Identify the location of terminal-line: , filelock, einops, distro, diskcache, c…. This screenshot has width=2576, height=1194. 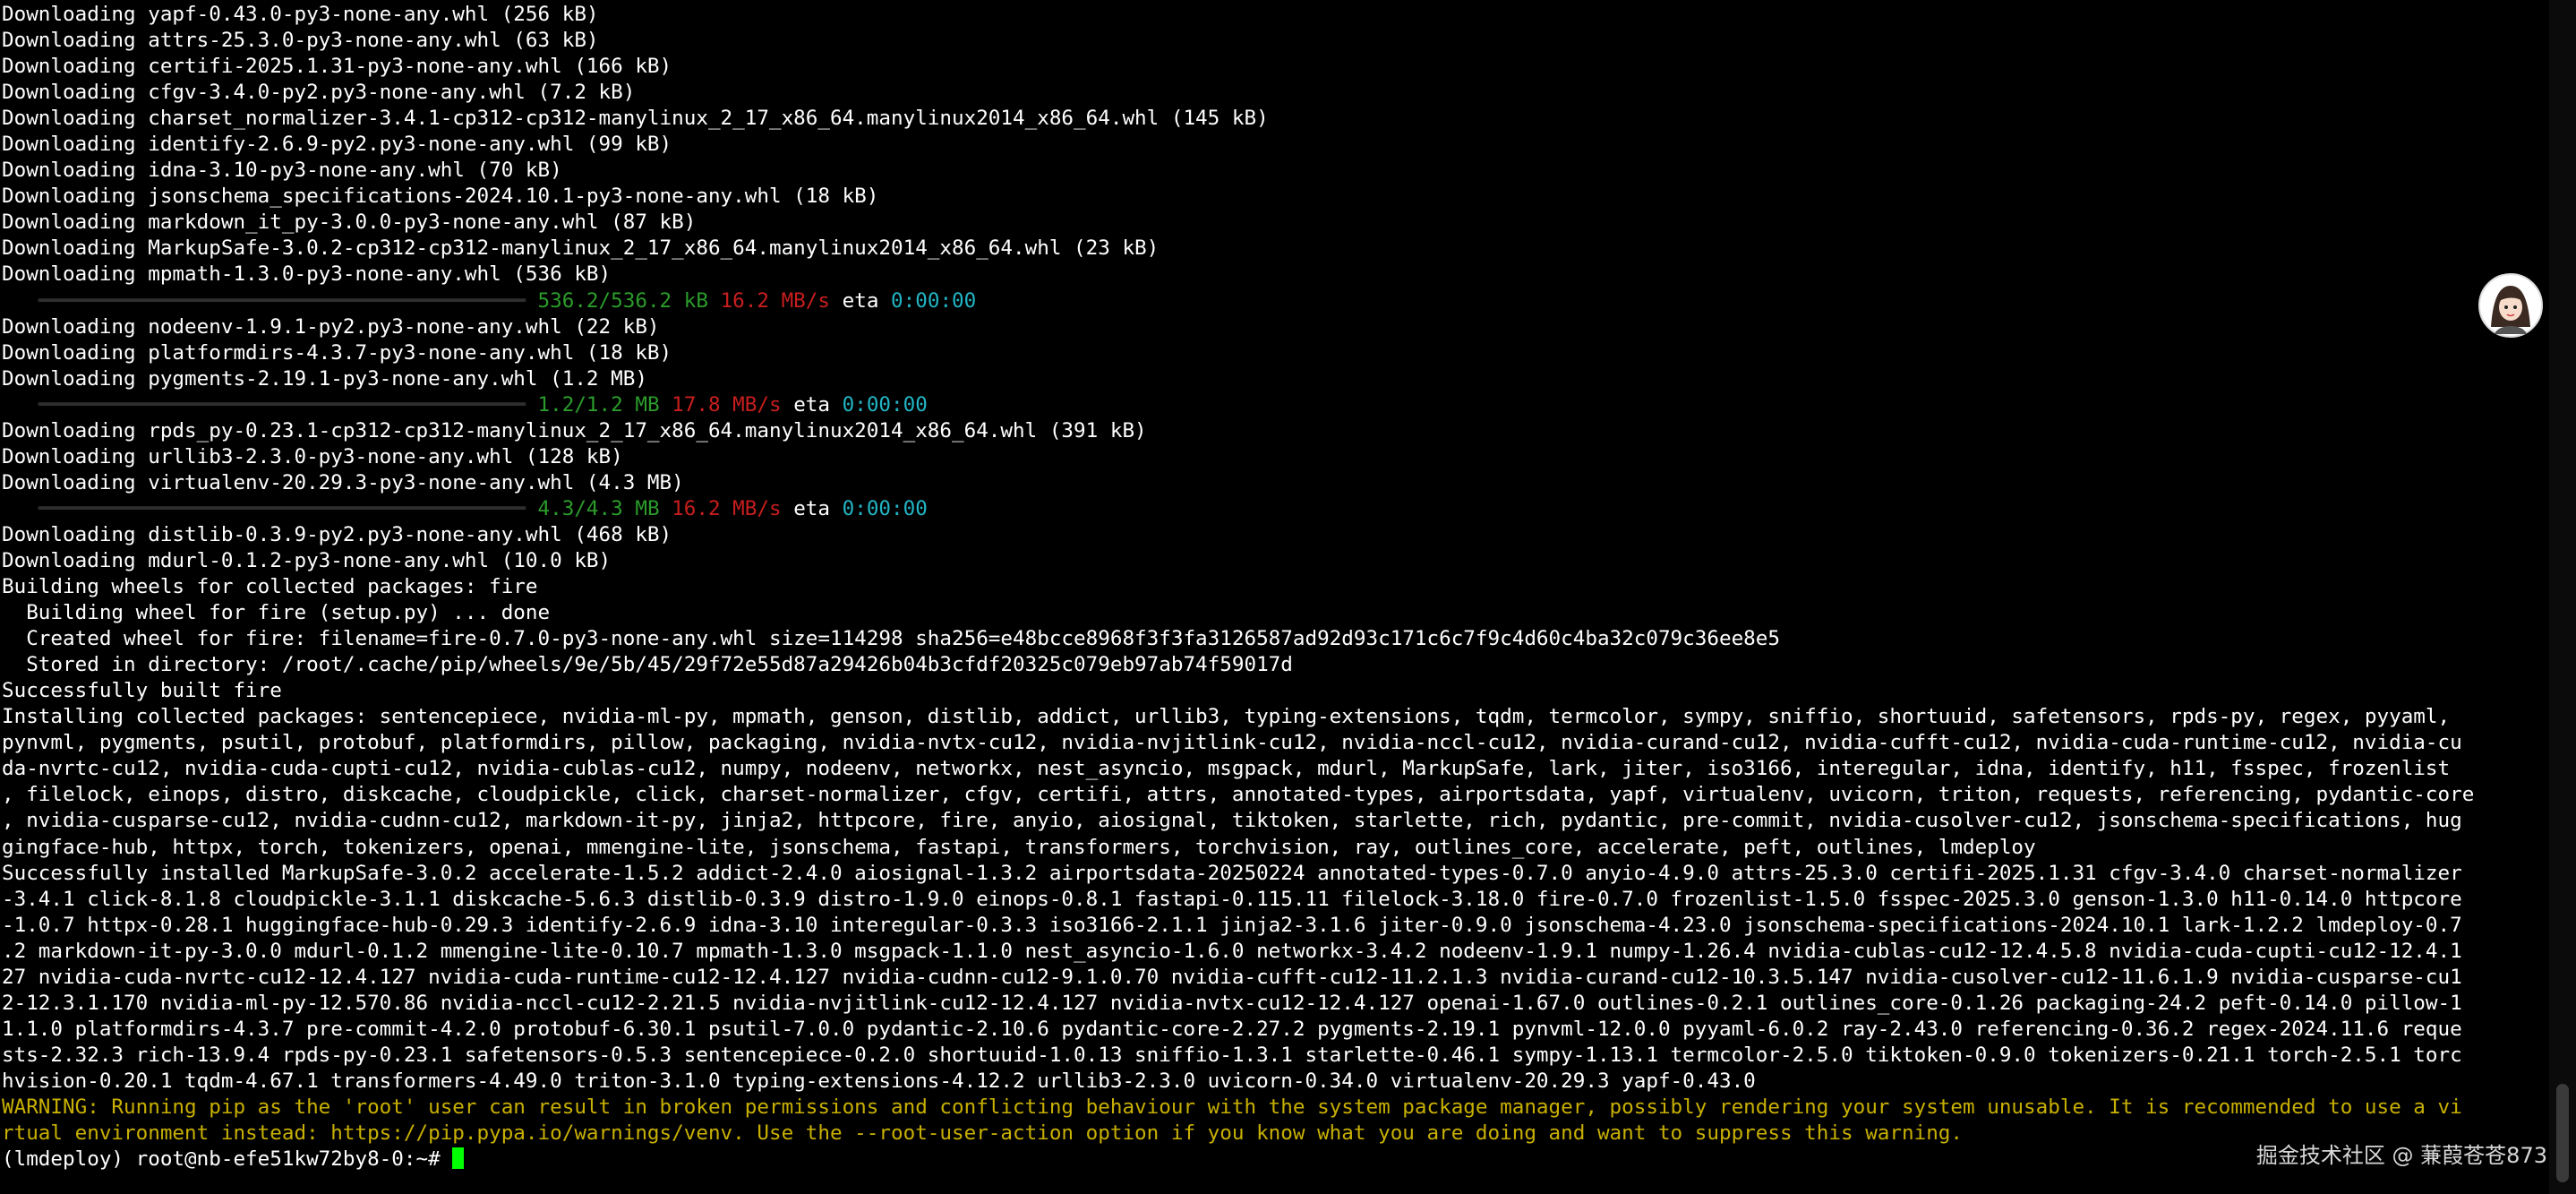
(1238, 795).